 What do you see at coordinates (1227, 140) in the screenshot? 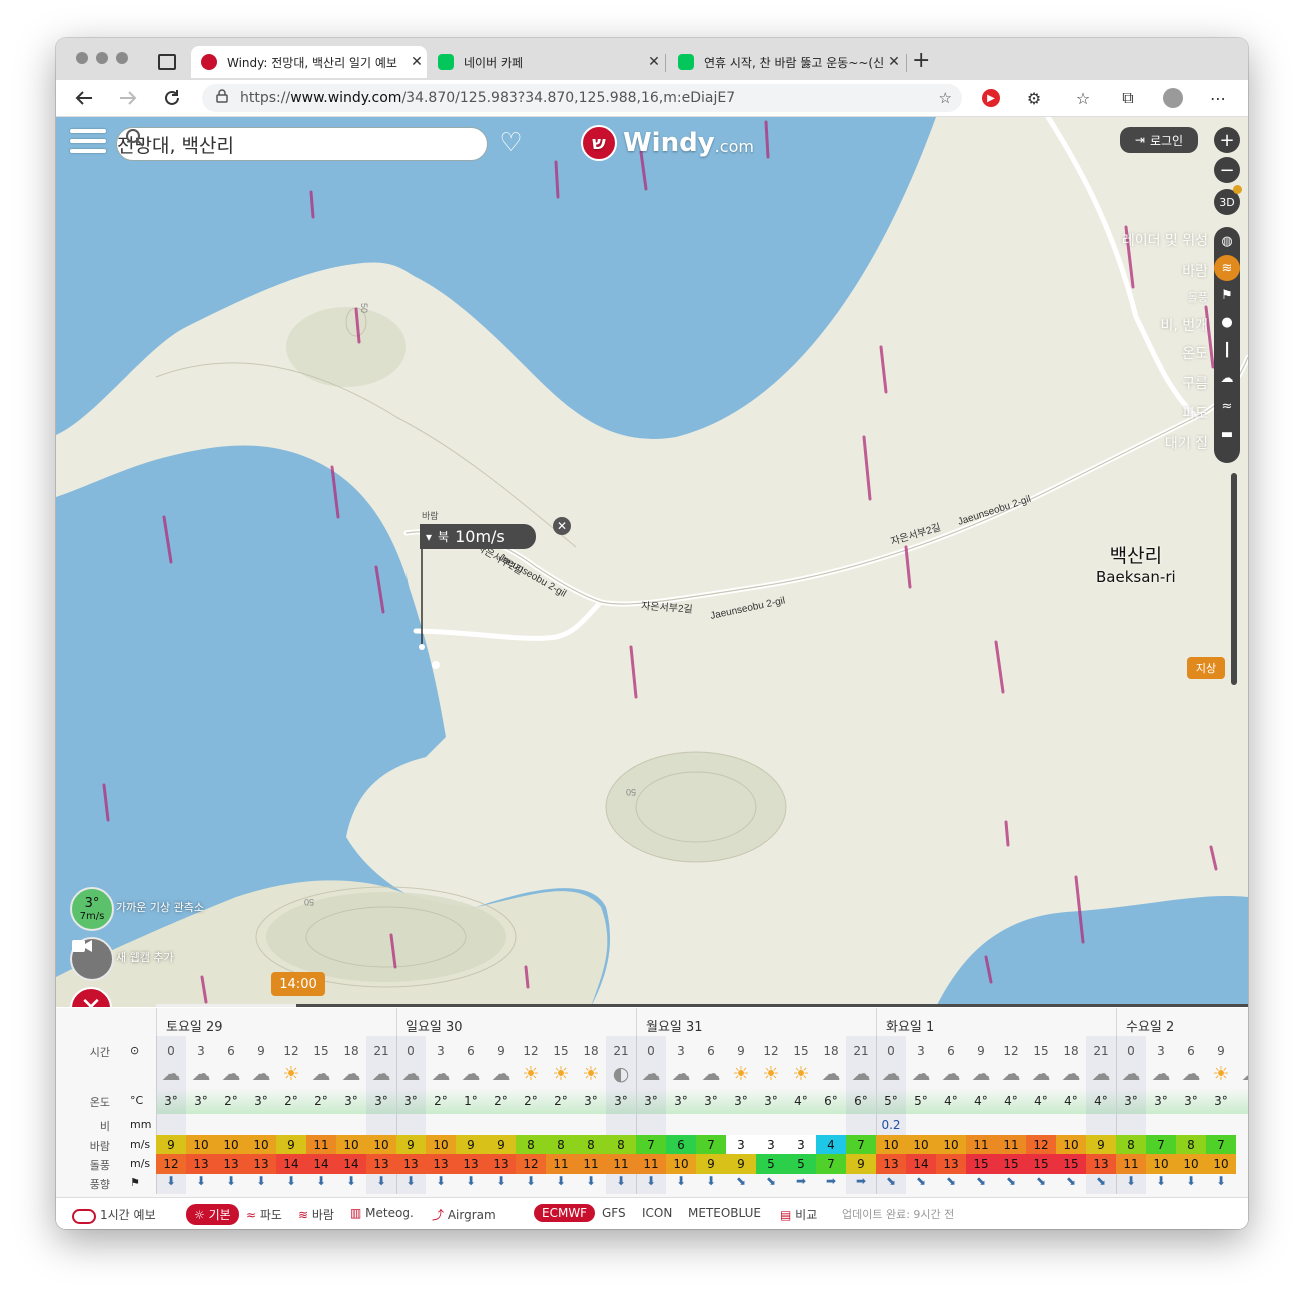
I see `zoom-in-button: +` at bounding box center [1227, 140].